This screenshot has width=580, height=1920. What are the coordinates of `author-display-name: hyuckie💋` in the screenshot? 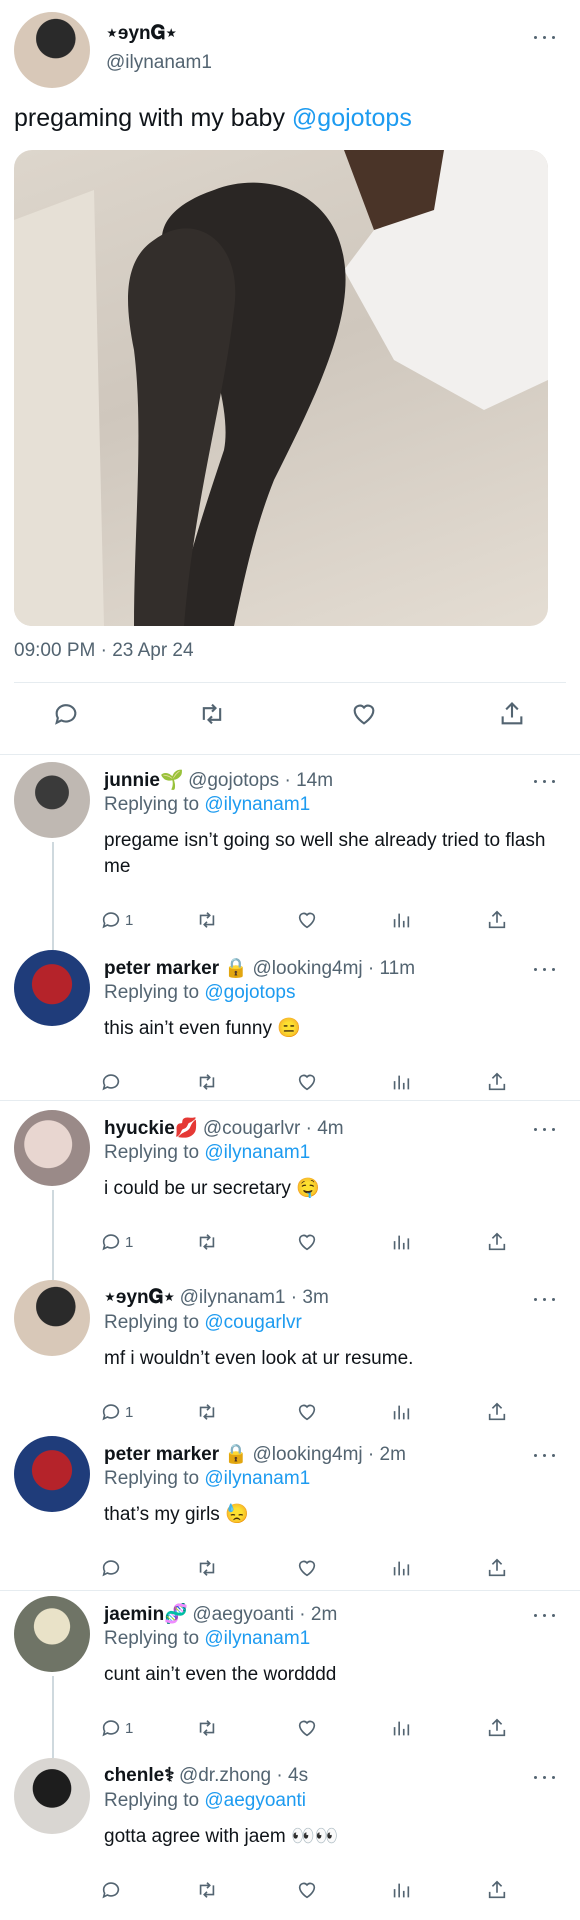 It's located at (151, 1128).